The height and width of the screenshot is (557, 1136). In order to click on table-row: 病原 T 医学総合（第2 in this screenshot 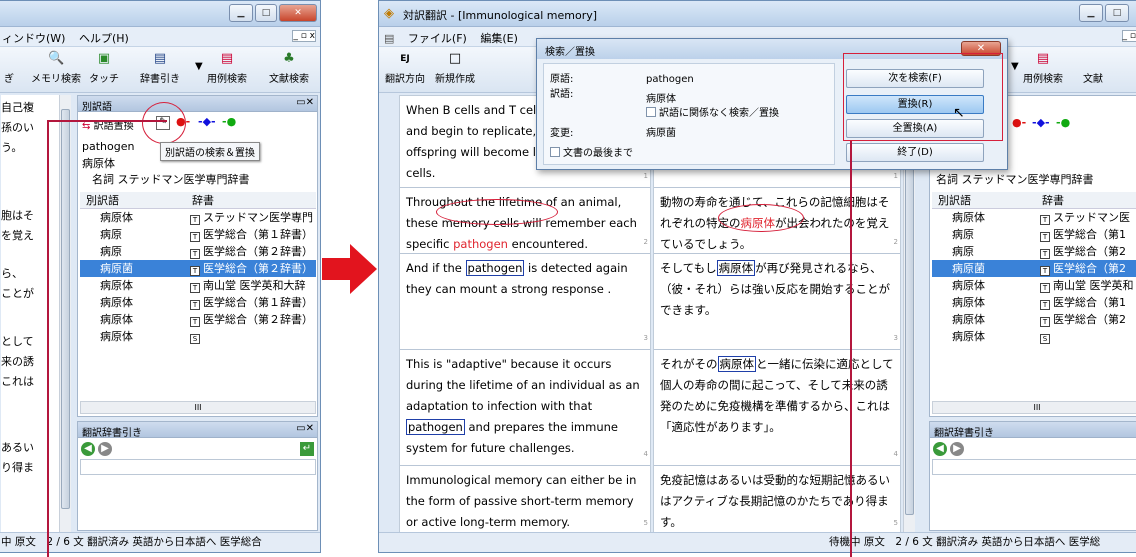, I will do `click(1034, 251)`.